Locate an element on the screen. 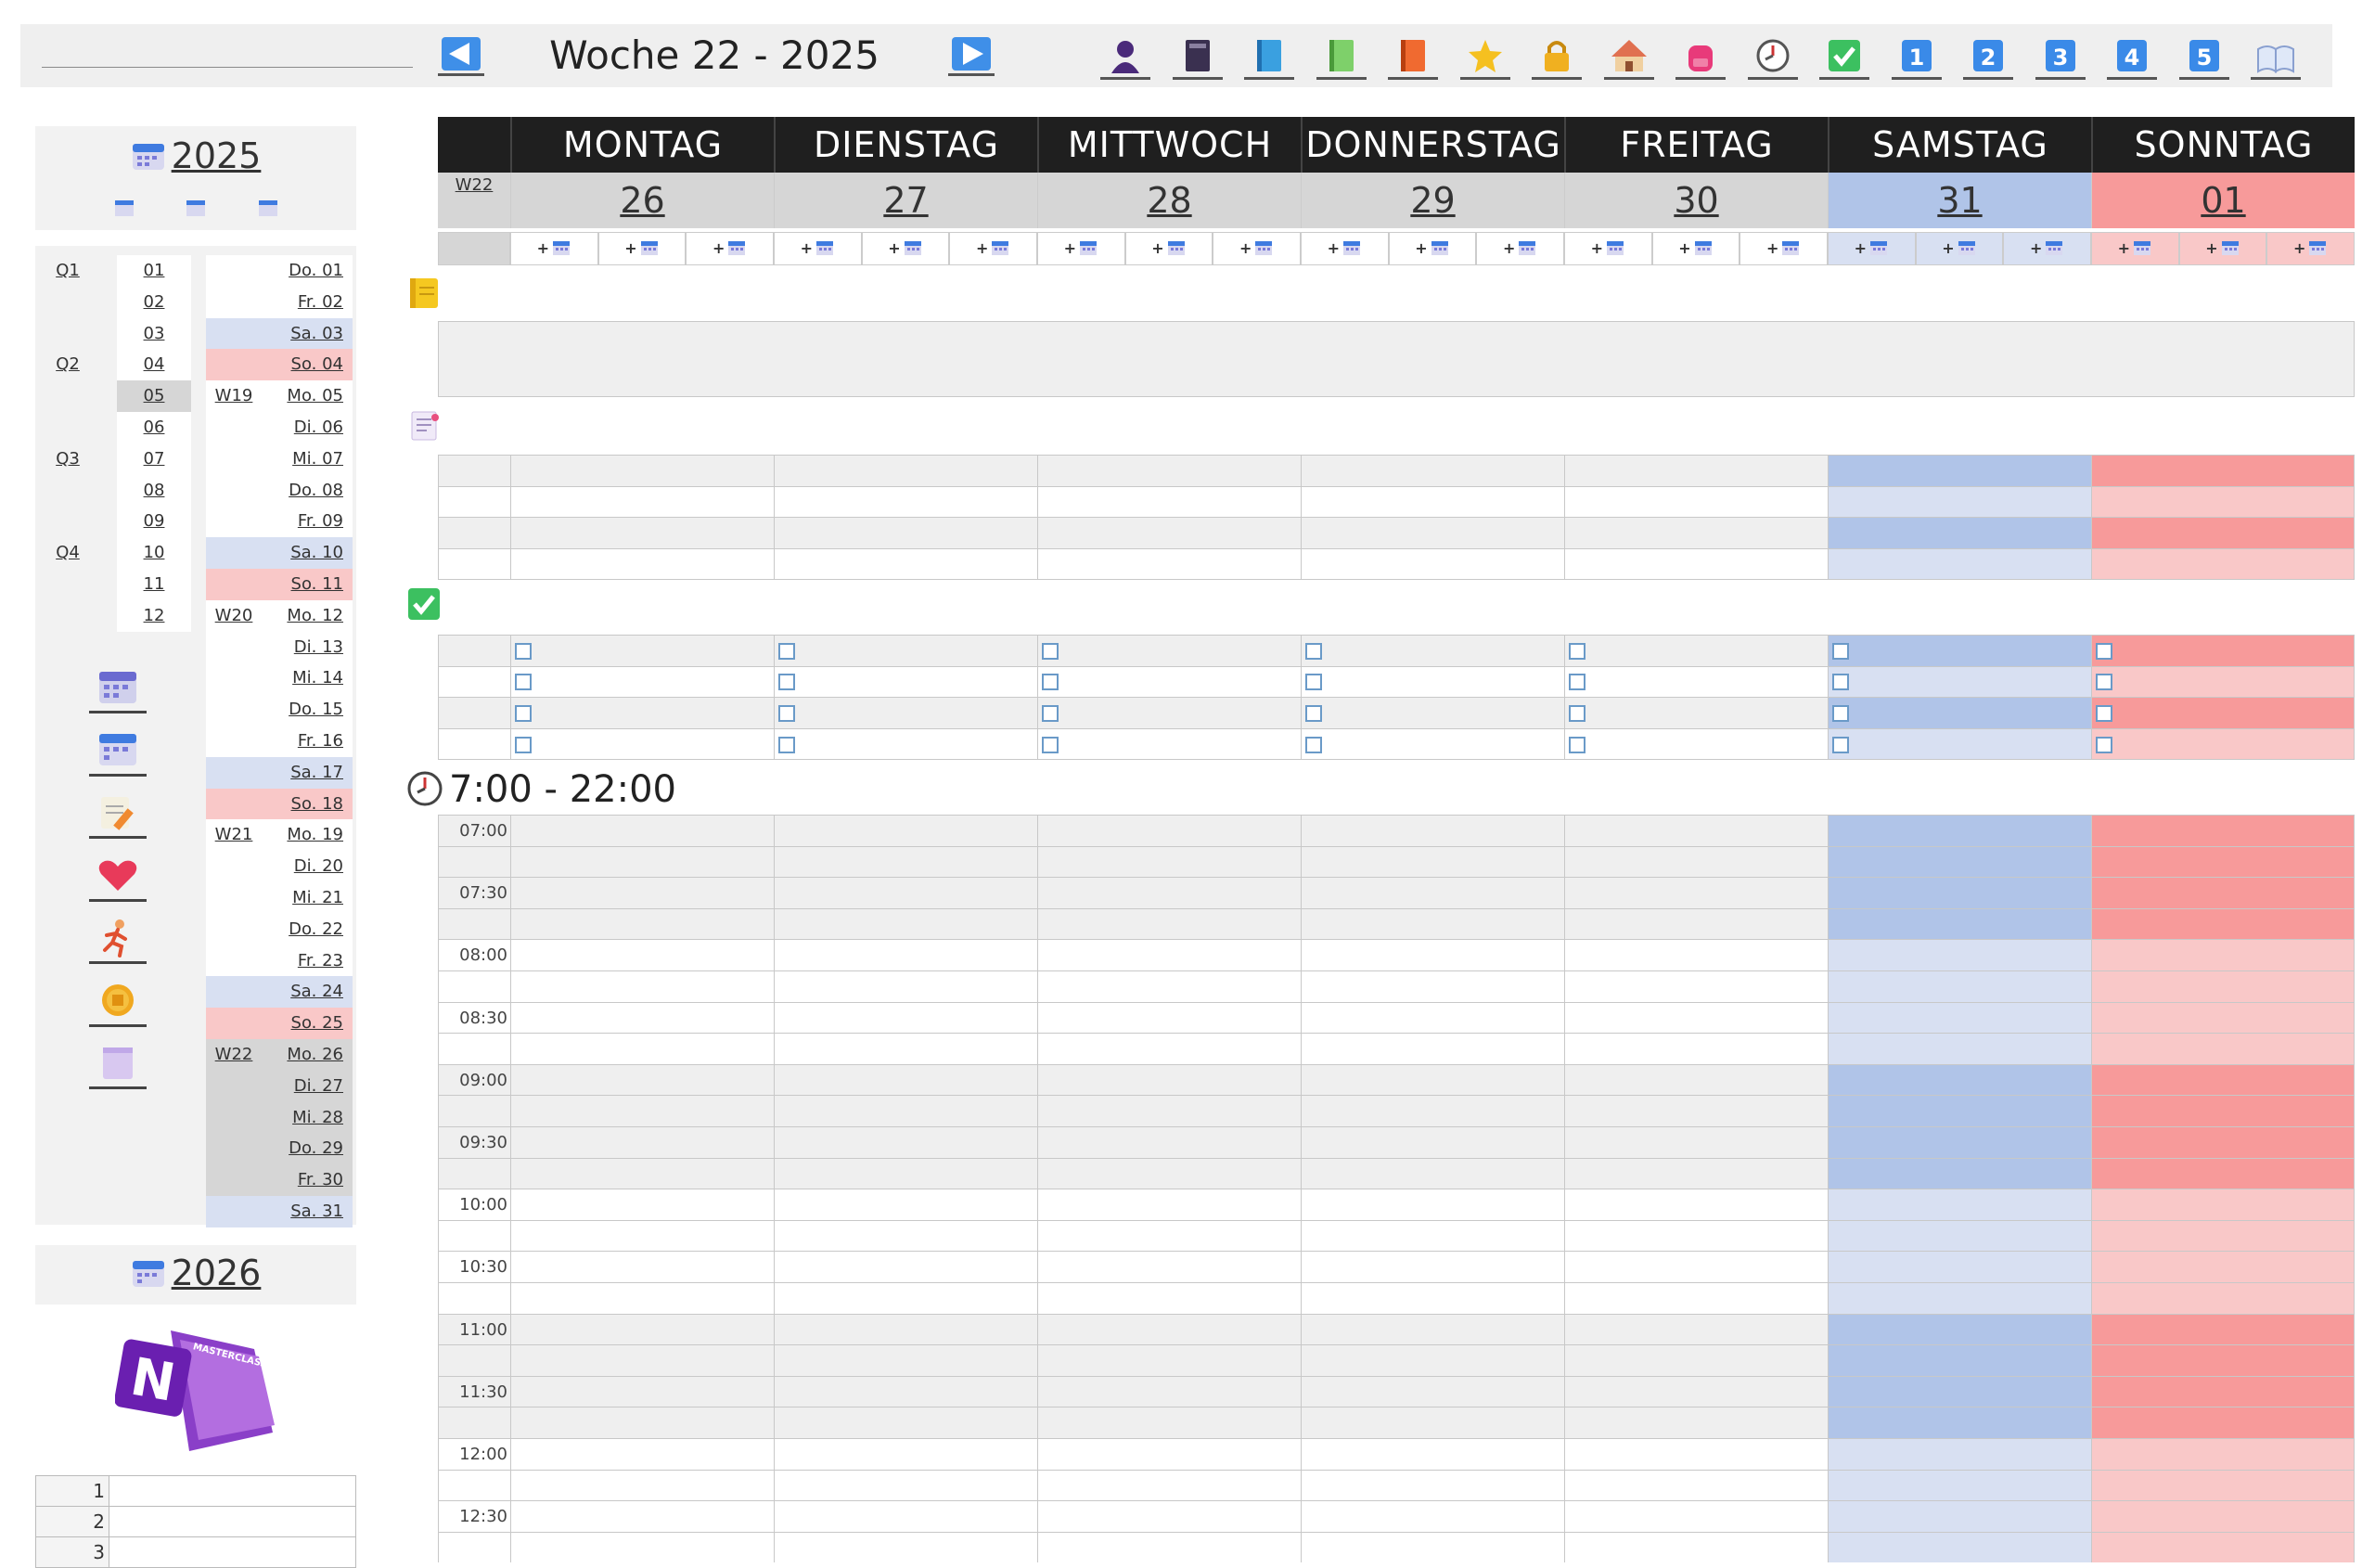  mini-cal-day: Mi. 21 is located at coordinates (315, 898).